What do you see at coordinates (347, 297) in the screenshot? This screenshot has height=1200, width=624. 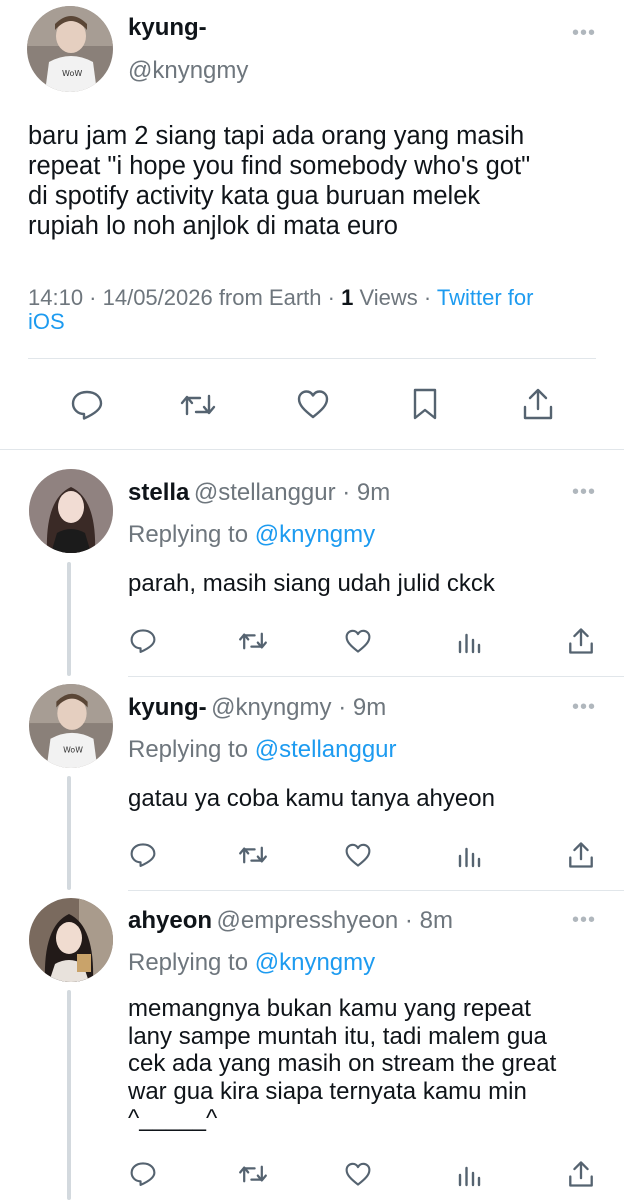 I see `views-count: 1` at bounding box center [347, 297].